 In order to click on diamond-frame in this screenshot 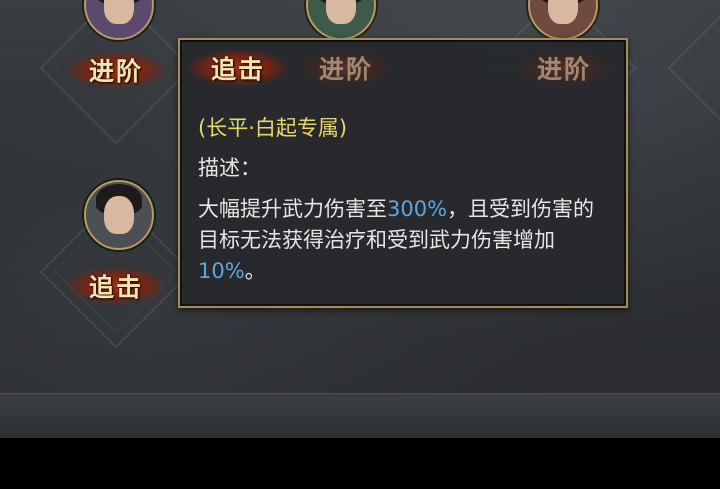, I will do `click(693, 72)`.